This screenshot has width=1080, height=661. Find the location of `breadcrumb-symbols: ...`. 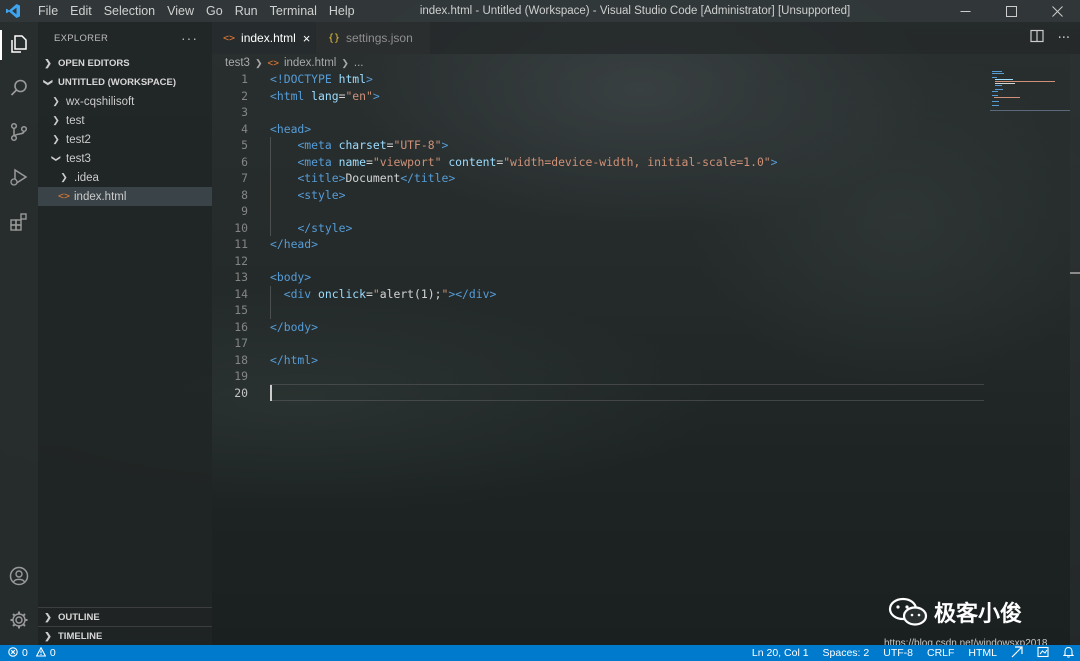

breadcrumb-symbols: ... is located at coordinates (359, 63).